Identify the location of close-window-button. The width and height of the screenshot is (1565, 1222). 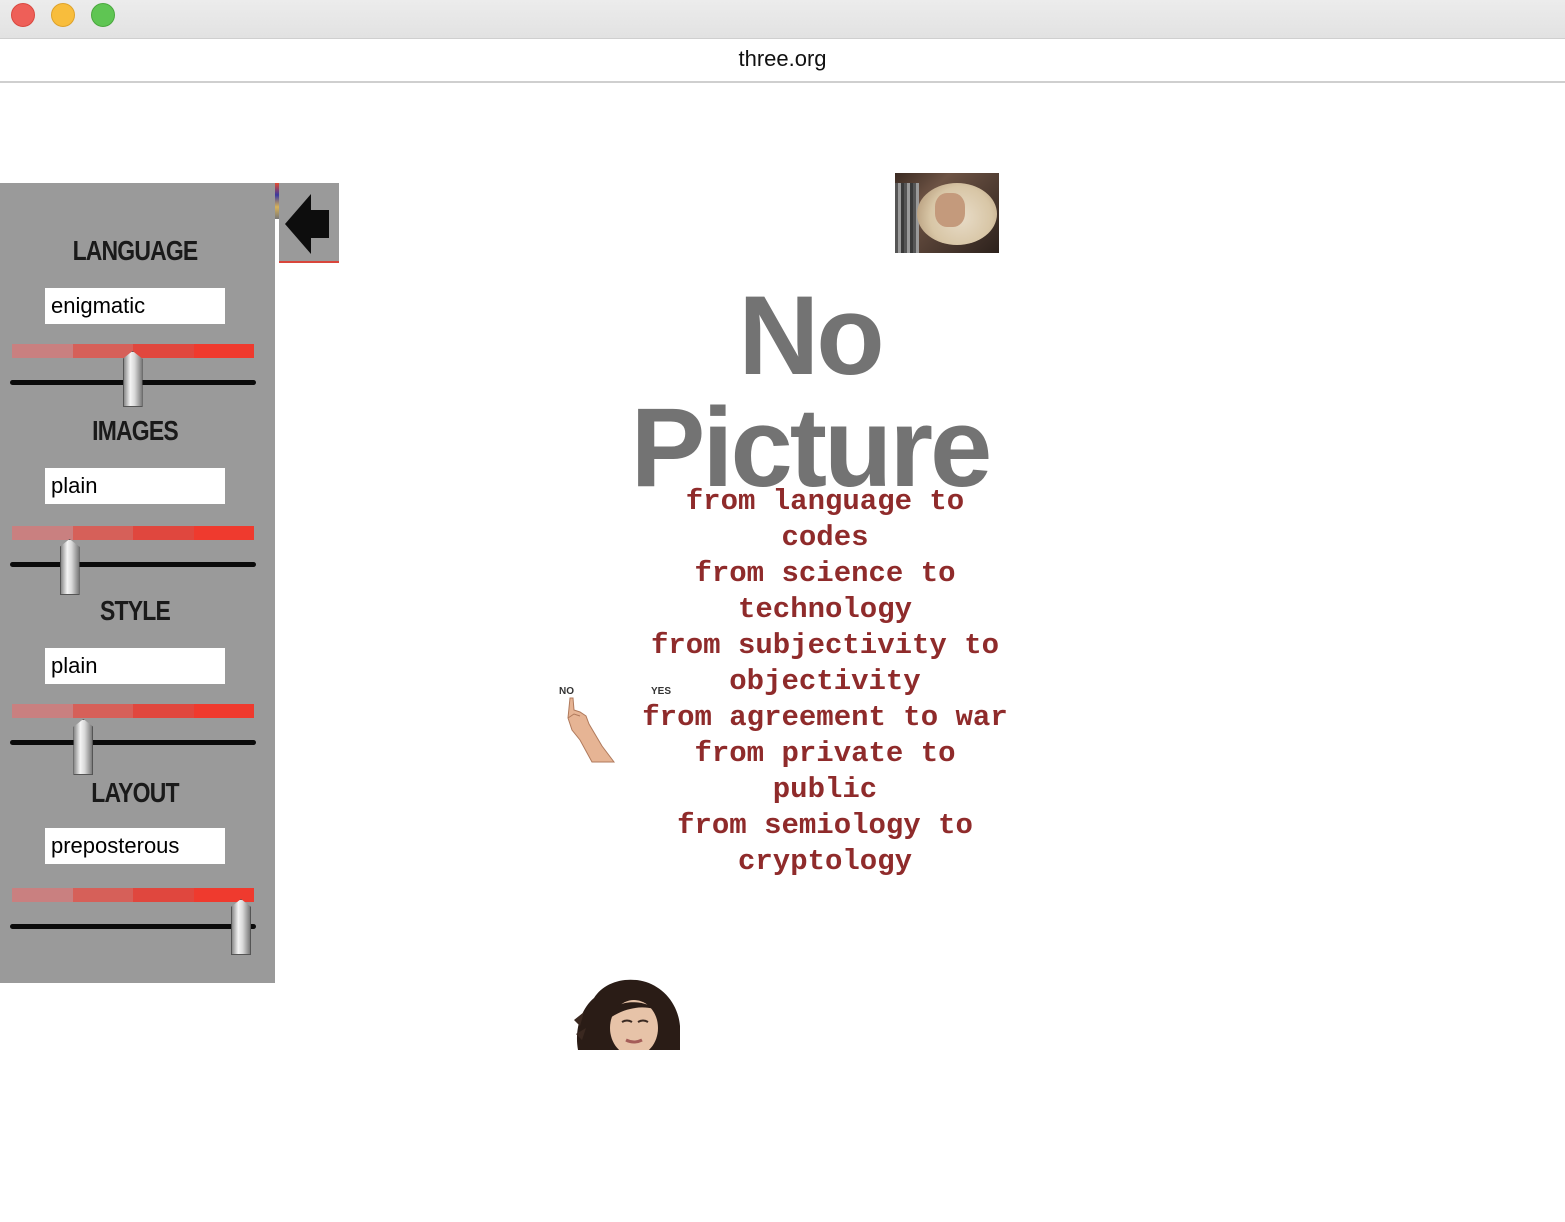
(23, 15).